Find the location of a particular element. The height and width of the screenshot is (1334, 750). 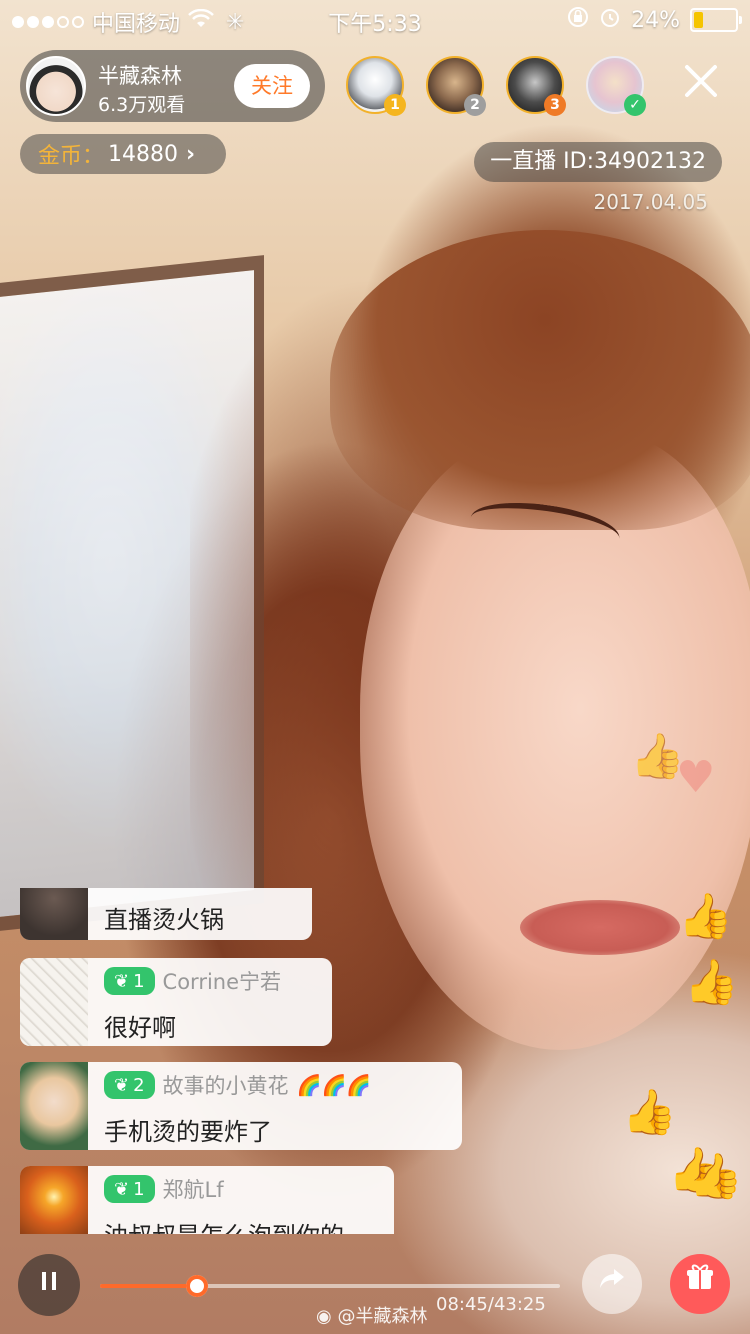

user-level-badge: ❦ 2 is located at coordinates (129, 1085).